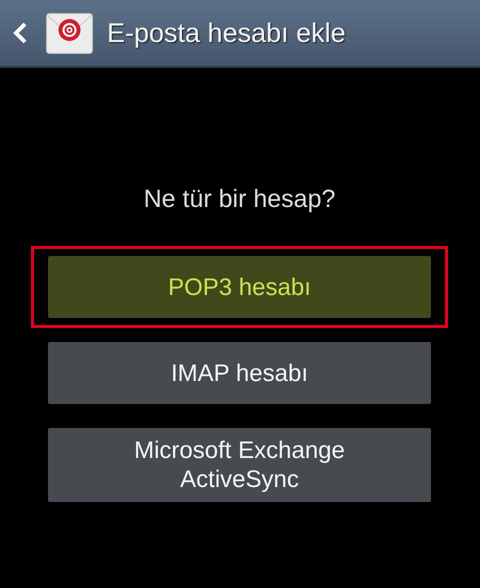 This screenshot has height=588, width=480. What do you see at coordinates (239, 465) in the screenshot?
I see `account-type-button: Microsoft Exchange ActiveSync` at bounding box center [239, 465].